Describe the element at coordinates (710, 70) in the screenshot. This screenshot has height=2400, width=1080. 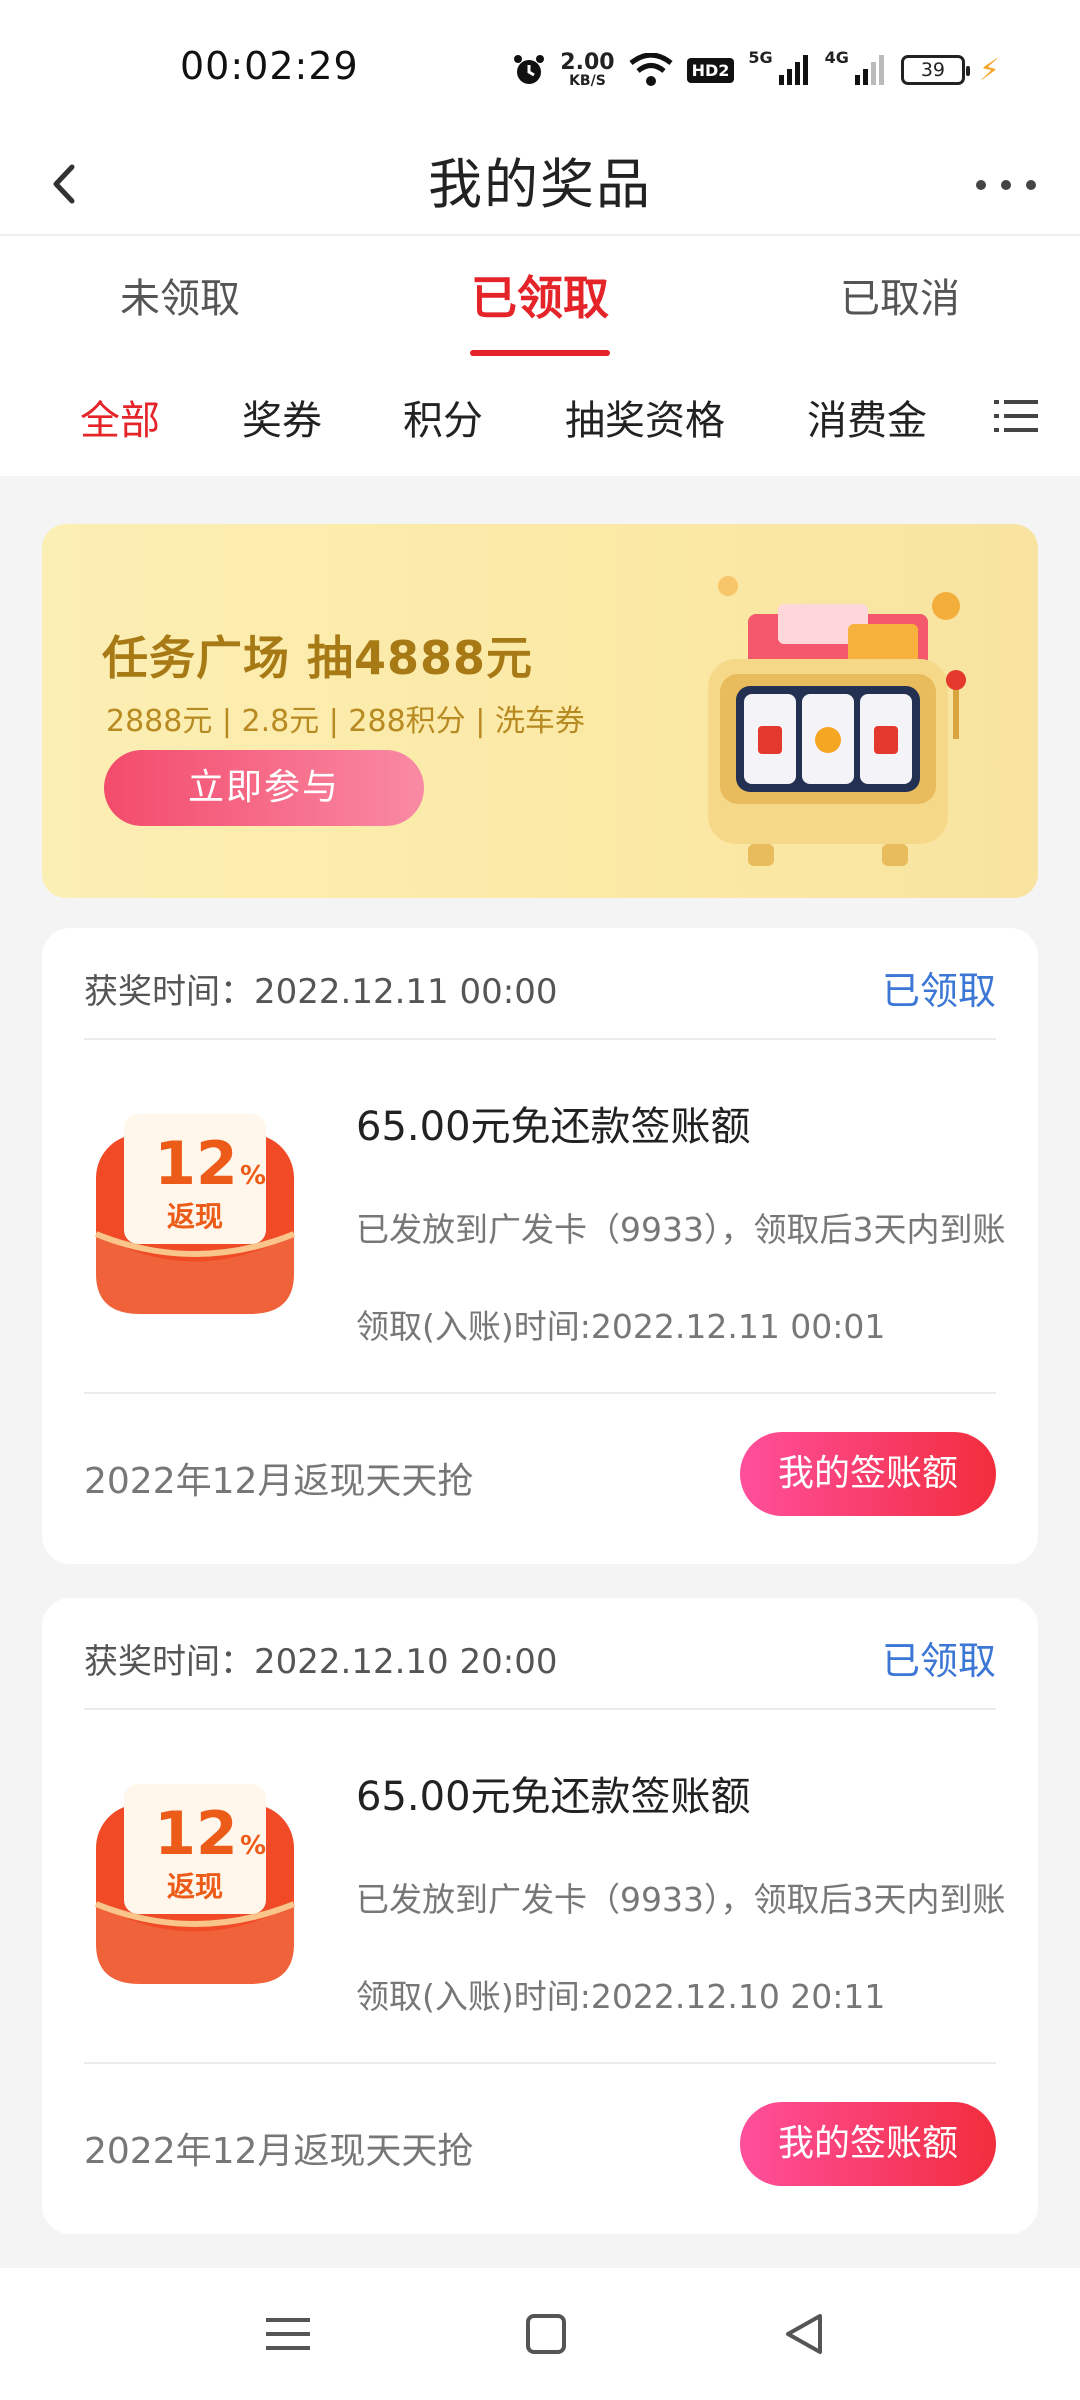
I see `hd-badge: HD2` at that location.